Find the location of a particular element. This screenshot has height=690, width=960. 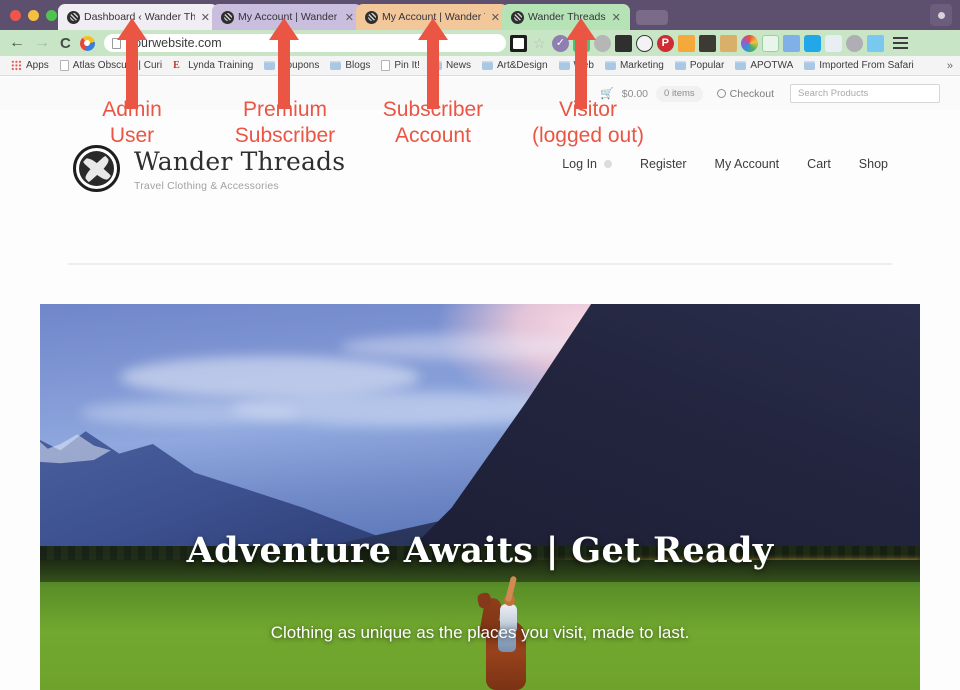

refresh-circle-icon is located at coordinates (602, 43).